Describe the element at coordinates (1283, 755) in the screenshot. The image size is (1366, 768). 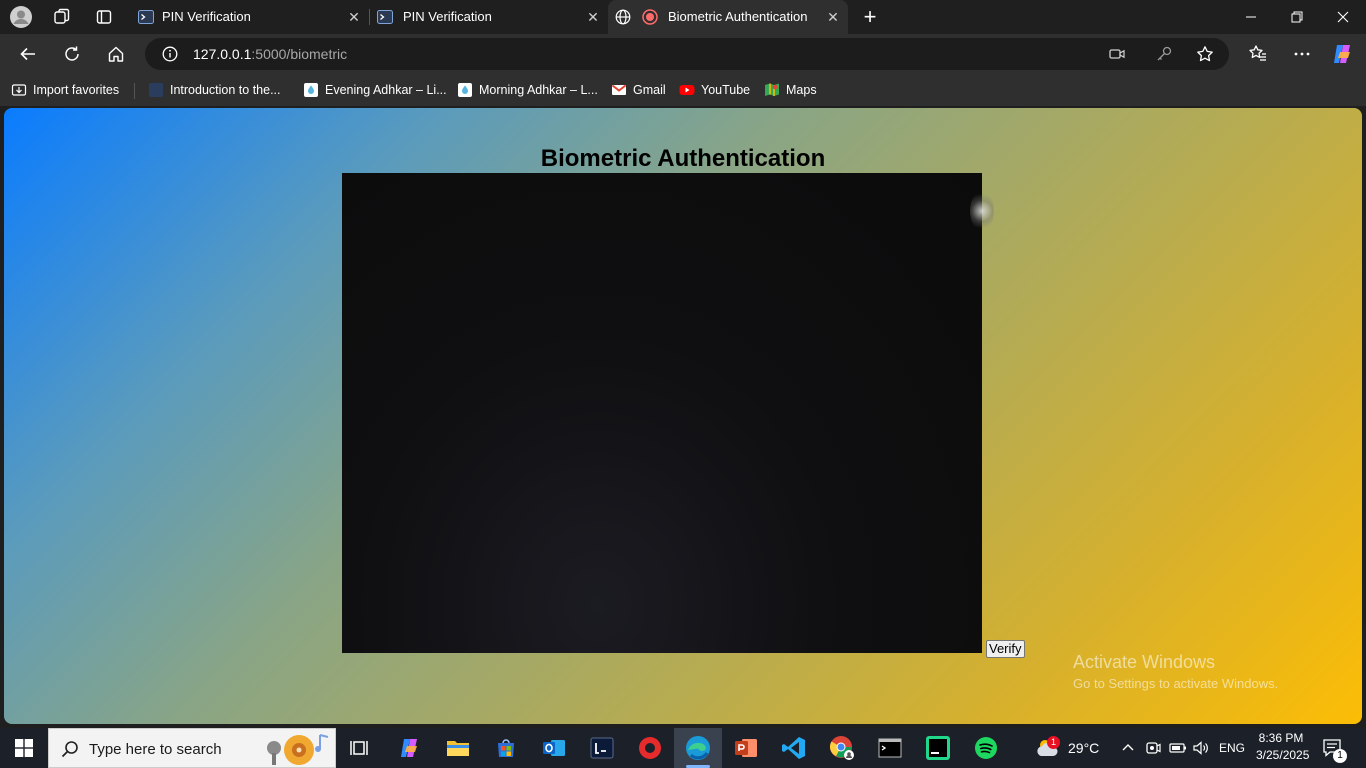
I see `clock-date: 3/25/2025` at that location.